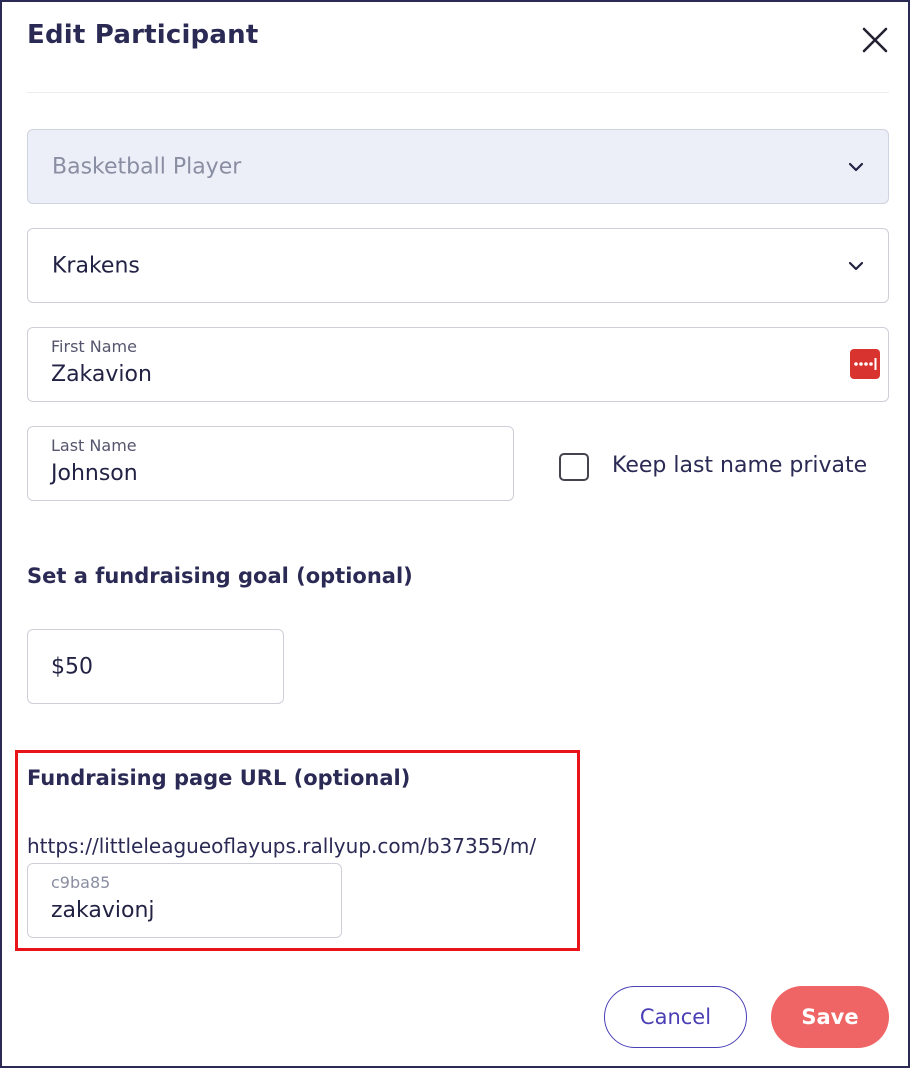 The image size is (910, 1068). Describe the element at coordinates (220, 576) in the screenshot. I see `fundraising-goal-heading: Set a fundraising goal (optional)` at that location.